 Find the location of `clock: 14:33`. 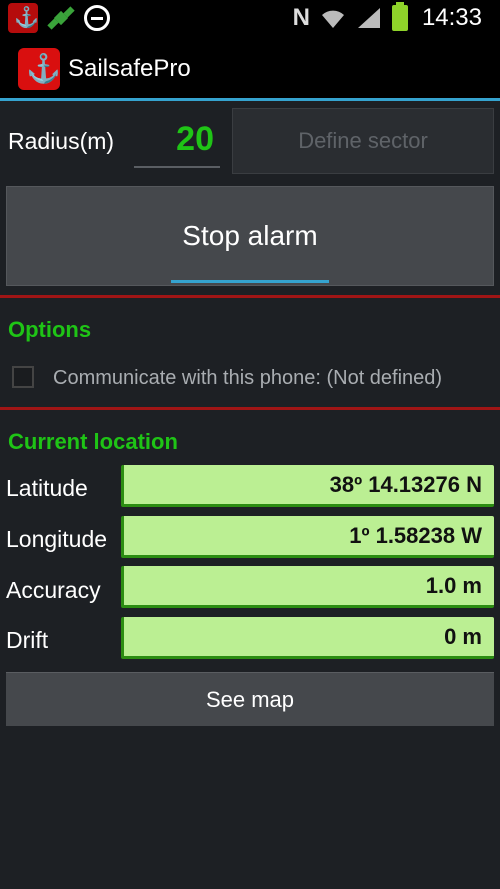

clock: 14:33 is located at coordinates (451, 17).